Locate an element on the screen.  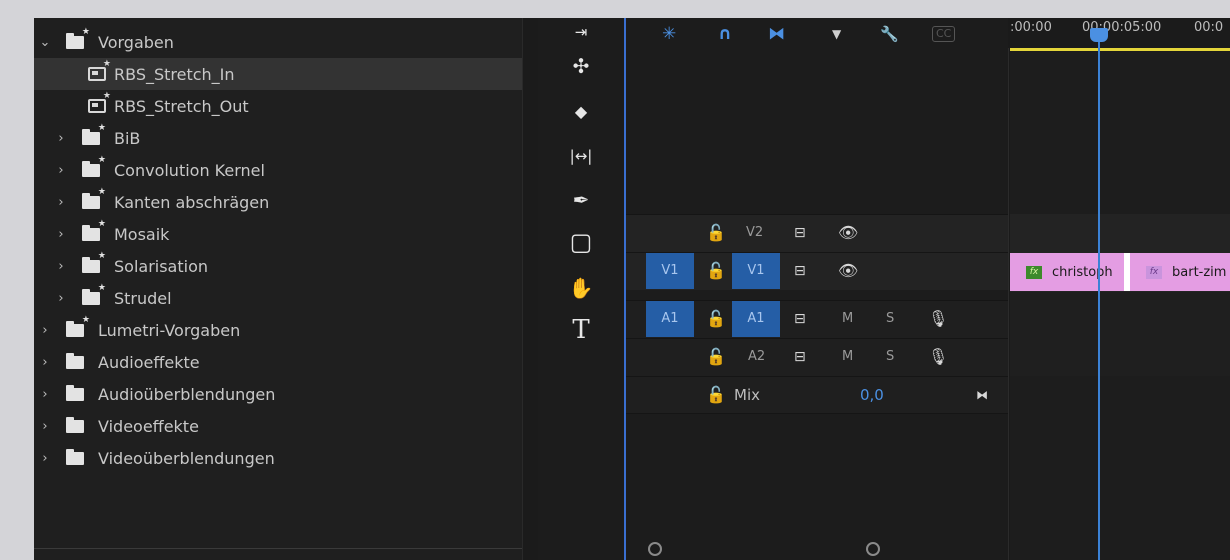
tree-item-label: Solarisation is located at coordinates (161, 266).